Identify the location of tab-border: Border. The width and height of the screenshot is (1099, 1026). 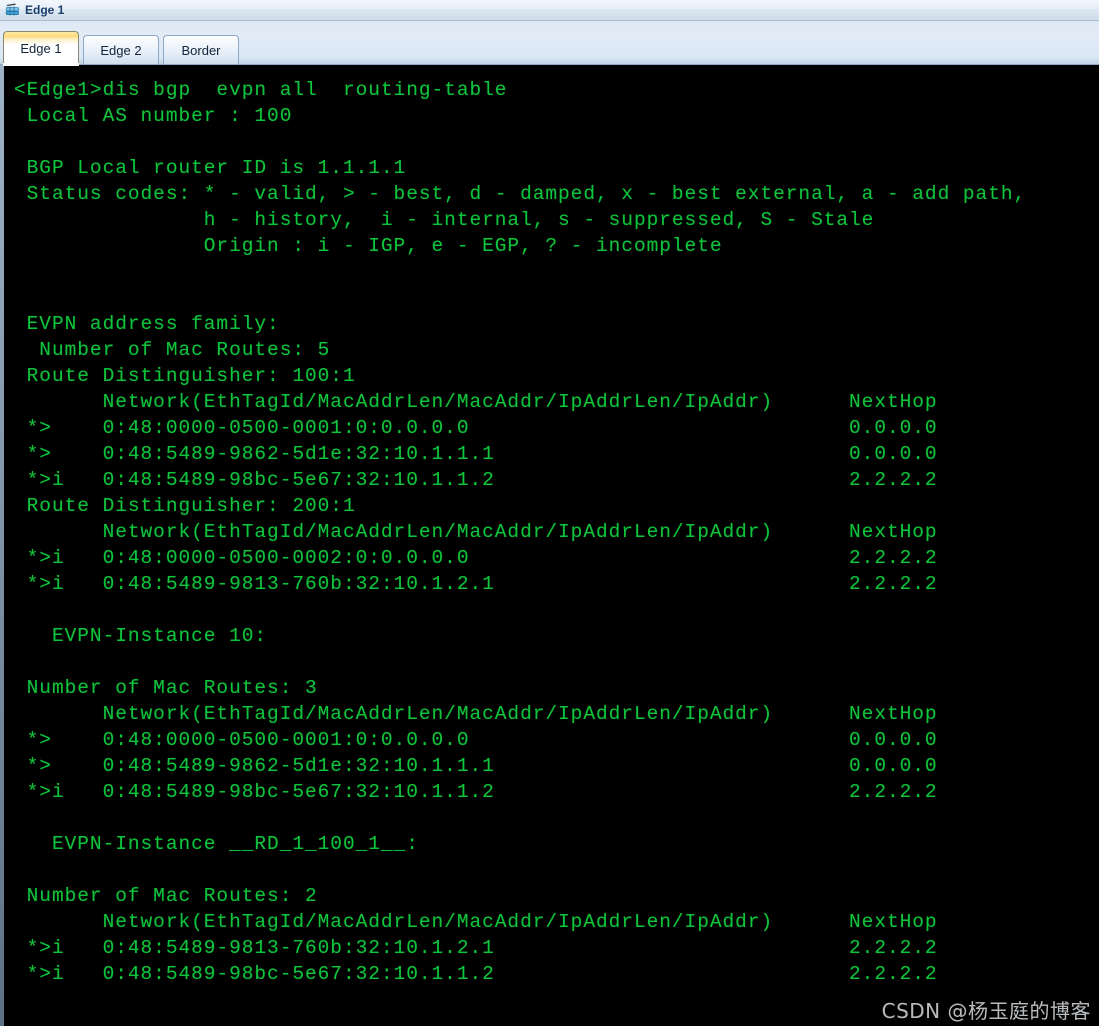
(201, 49).